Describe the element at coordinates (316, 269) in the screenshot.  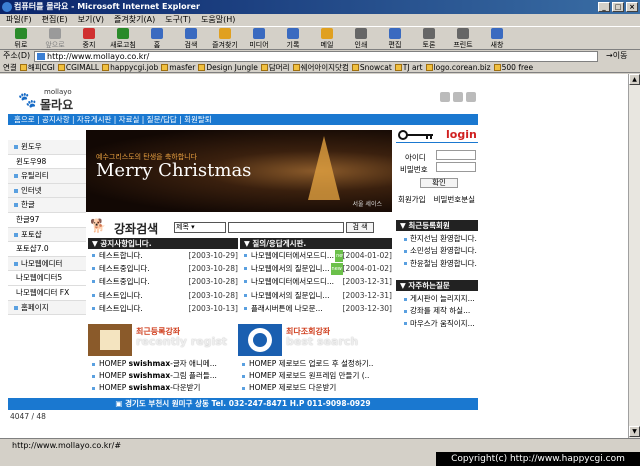
I see `list-item: 나모웹에서의 질문입니... new [2004-01-02]` at that location.